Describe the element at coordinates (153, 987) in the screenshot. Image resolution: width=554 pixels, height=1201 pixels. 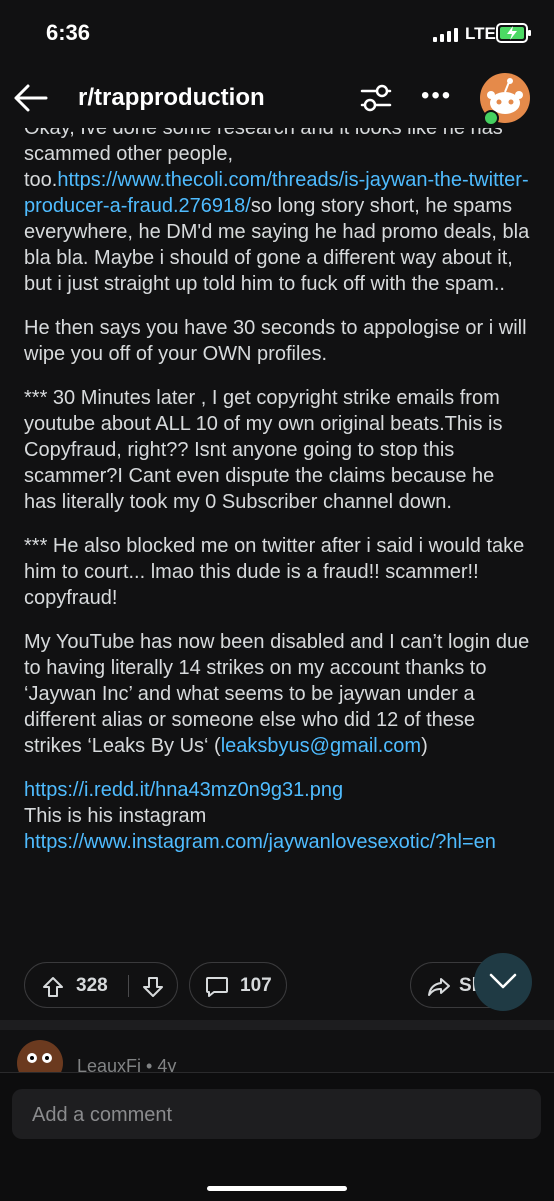
I see `downvote-arrow-icon` at that location.